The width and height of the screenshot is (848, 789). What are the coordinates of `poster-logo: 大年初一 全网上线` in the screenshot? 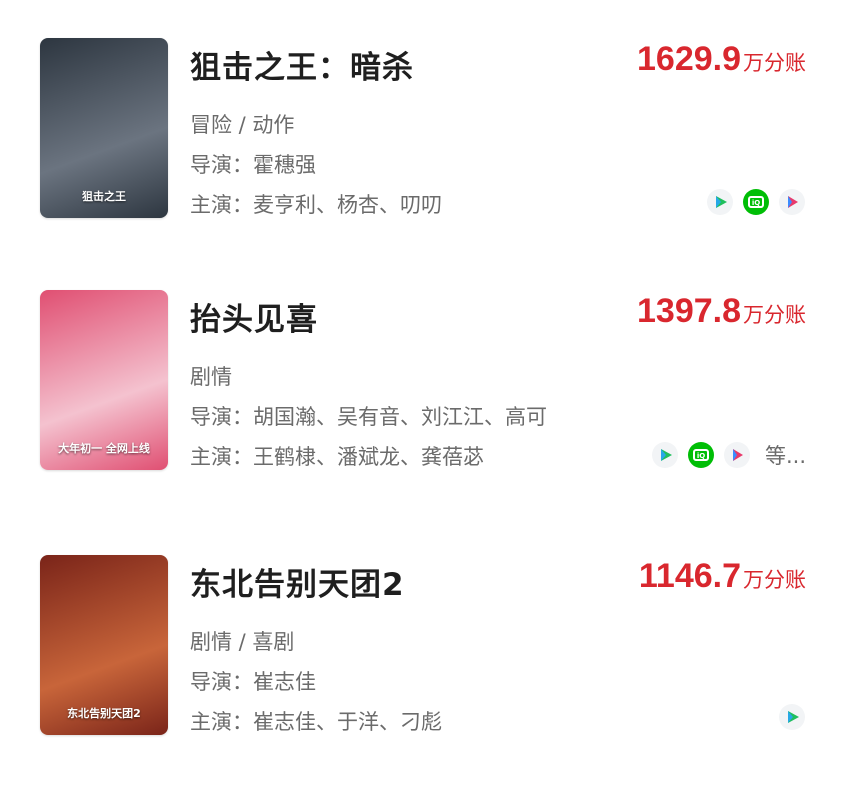 It's located at (104, 448).